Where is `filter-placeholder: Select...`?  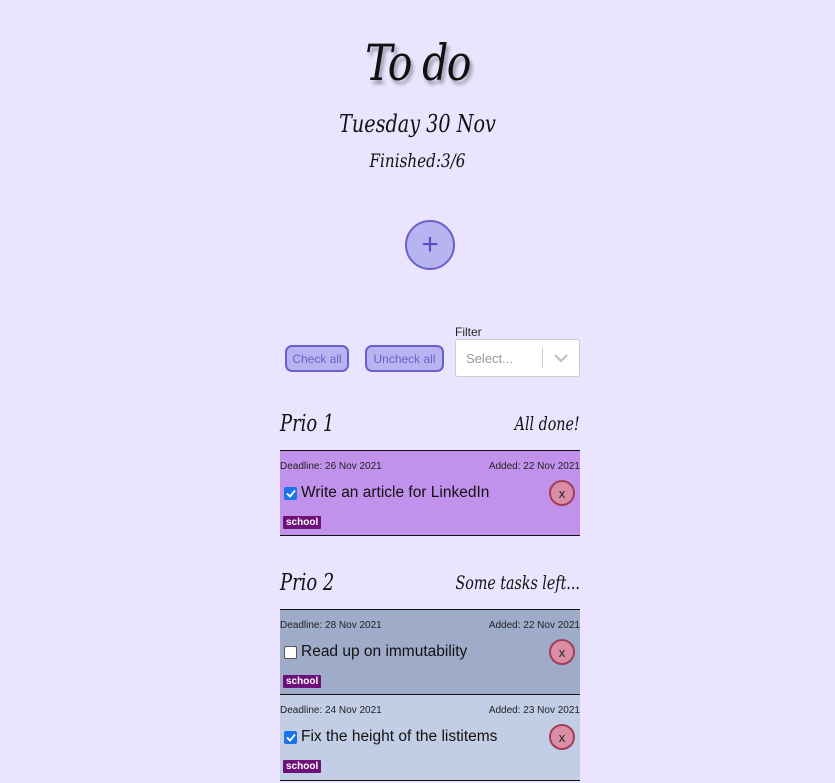
filter-placeholder: Select... is located at coordinates (489, 358).